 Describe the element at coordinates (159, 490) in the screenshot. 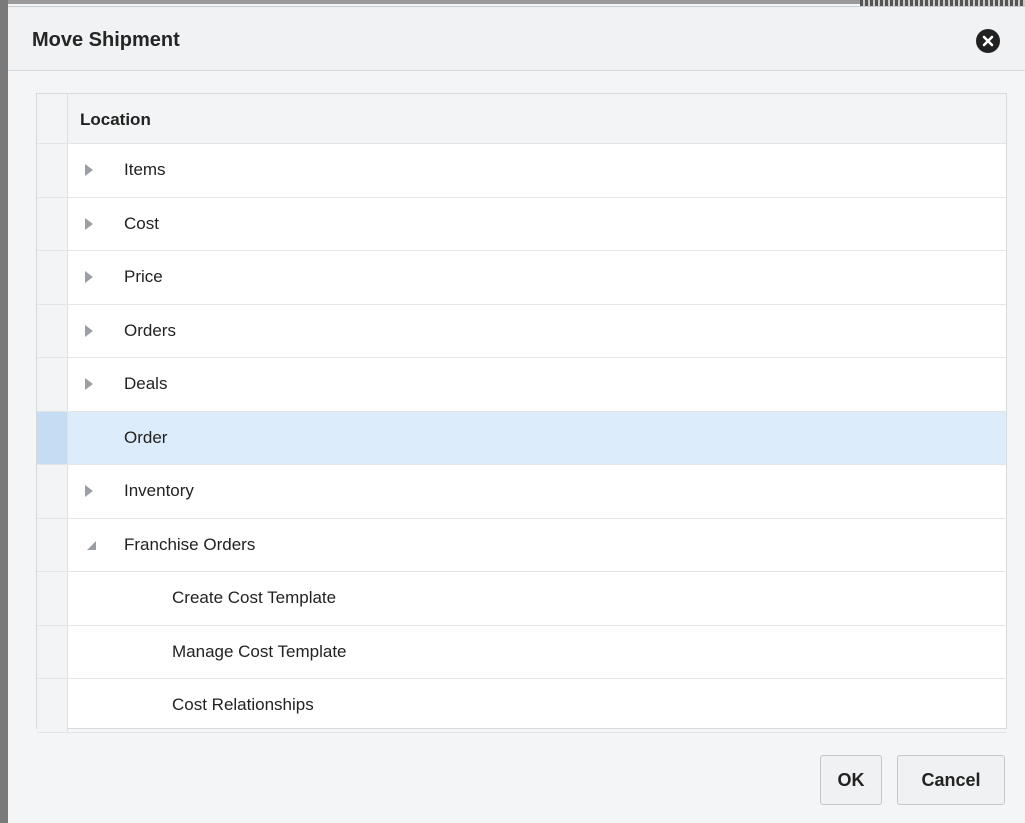

I see `tree-node-label: Inventory` at that location.